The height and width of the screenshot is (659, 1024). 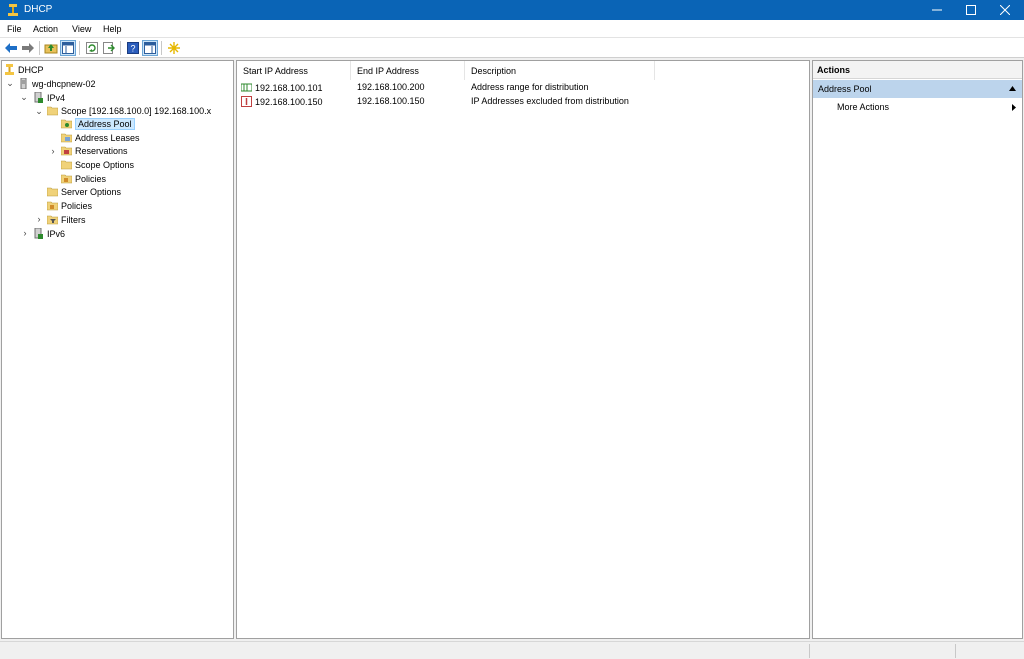 I want to click on description: IP Addresses excluded from distribution, so click(x=550, y=101).